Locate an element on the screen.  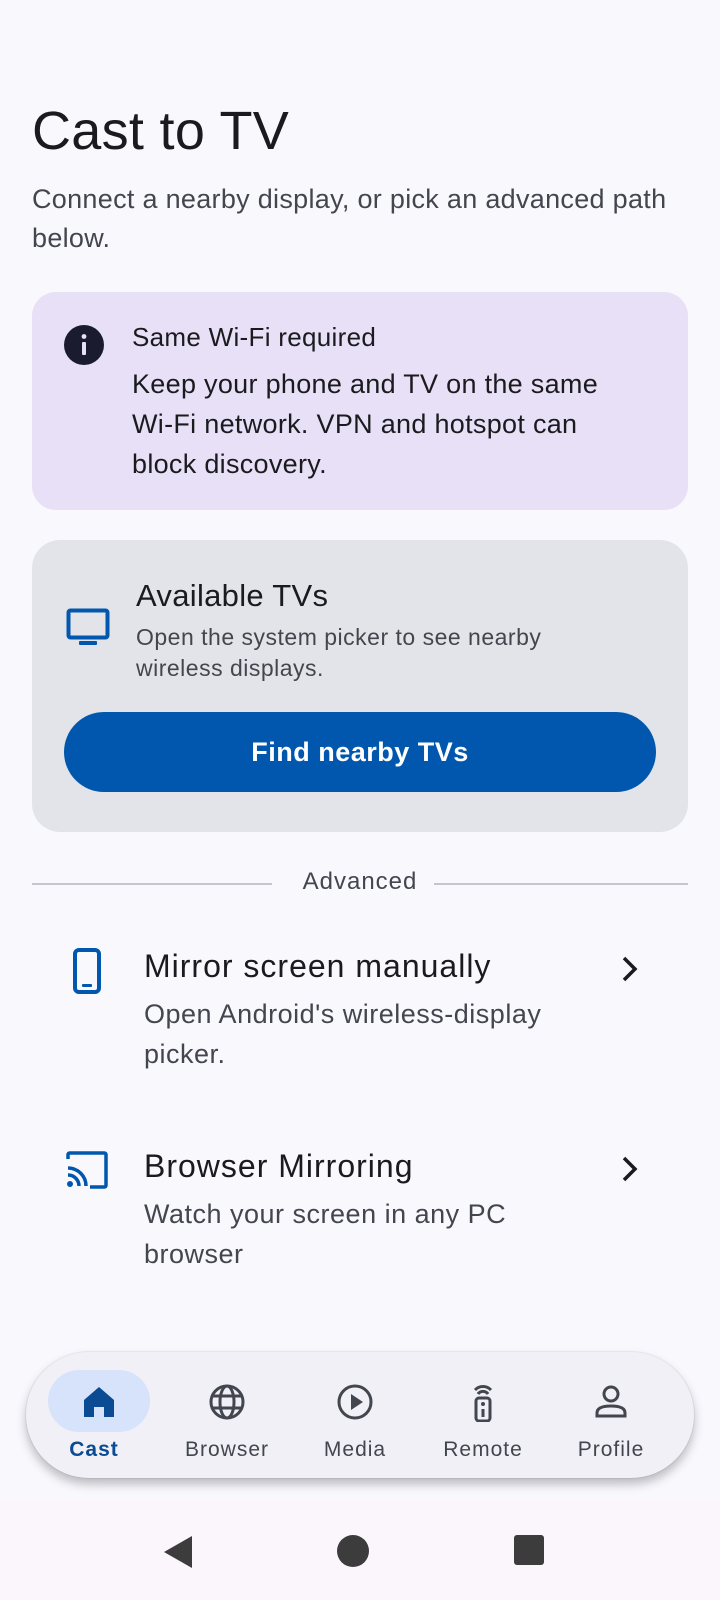
nav-item-cast: Cast is located at coordinates (91, 1415).